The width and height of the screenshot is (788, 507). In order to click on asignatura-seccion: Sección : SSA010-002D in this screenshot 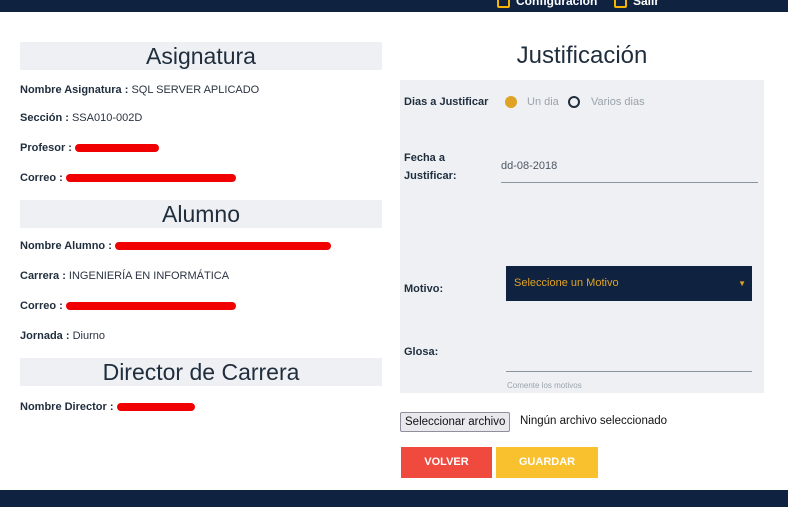, I will do `click(81, 118)`.